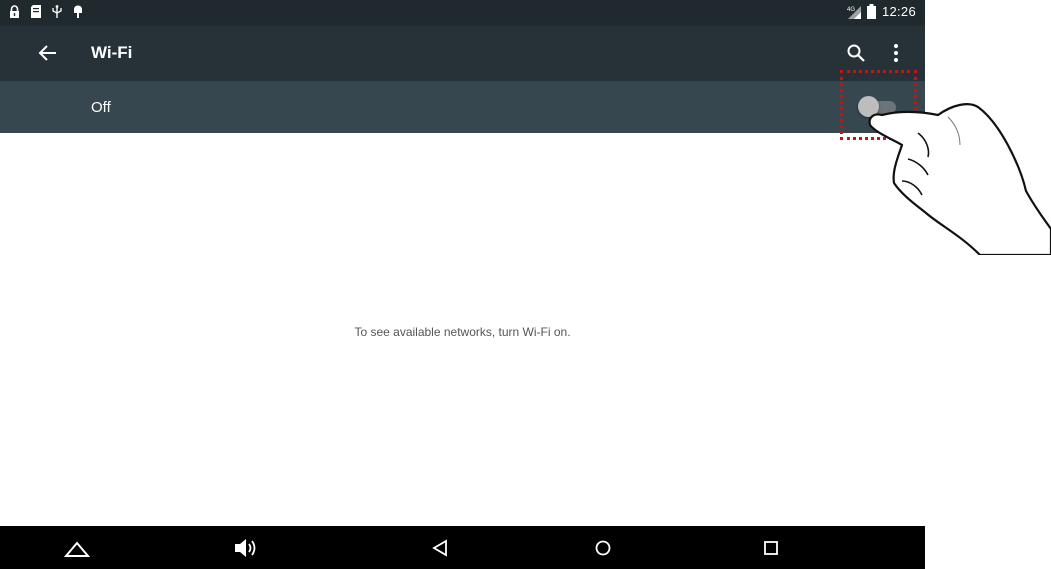 The width and height of the screenshot is (1051, 569). What do you see at coordinates (959, 179) in the screenshot?
I see `pointing-hand-icon` at bounding box center [959, 179].